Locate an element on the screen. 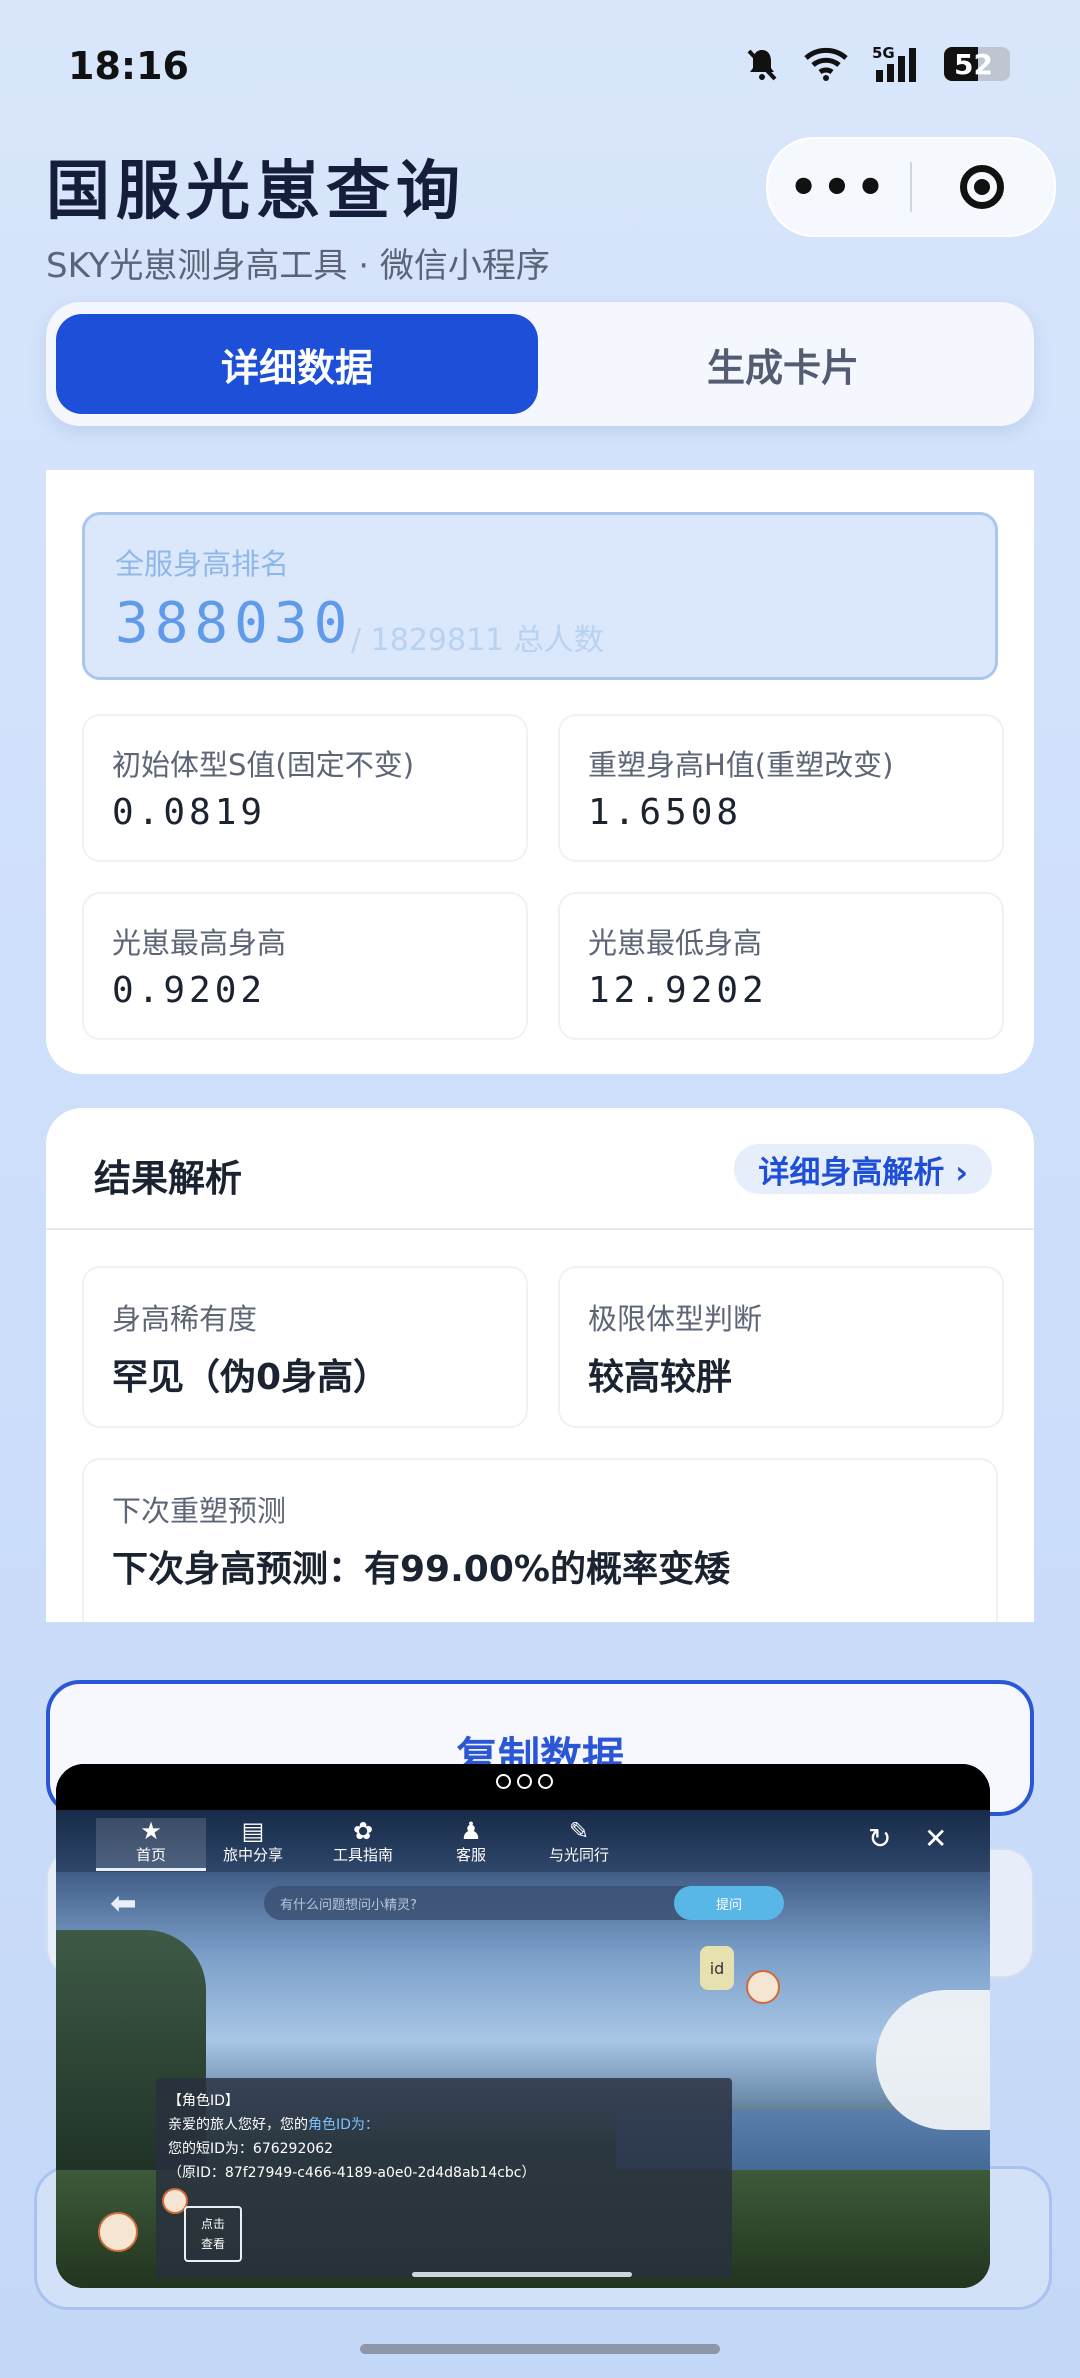 This screenshot has height=2378, width=1080. stat-value: 12.9202 is located at coordinates (678, 990).